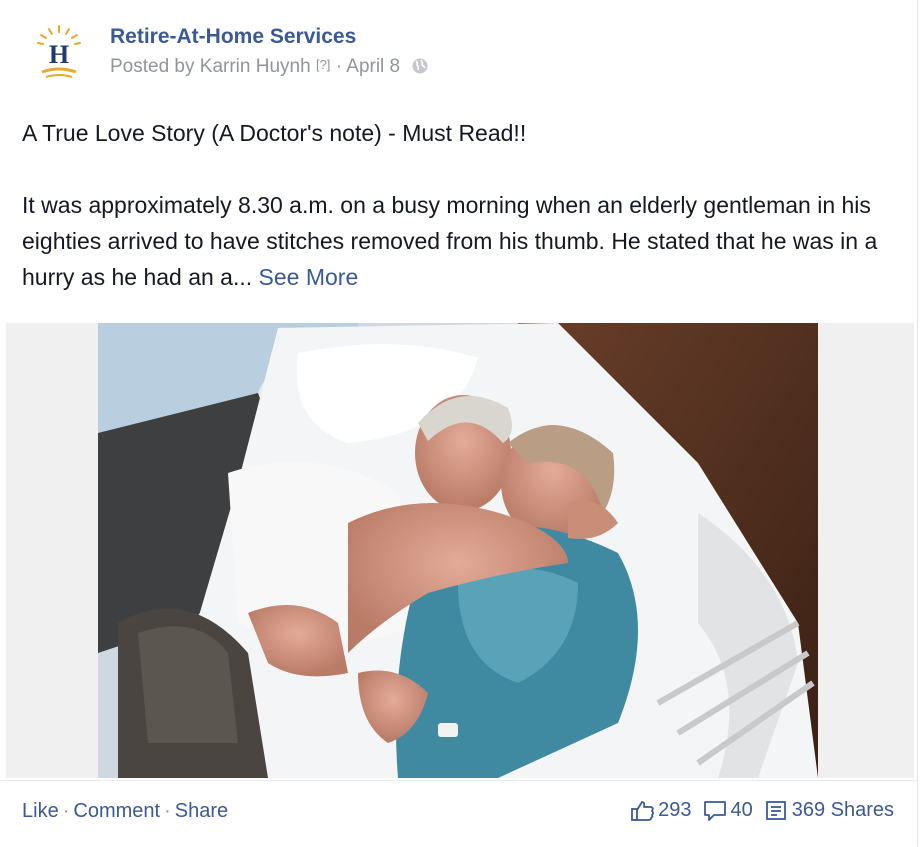 This screenshot has width=920, height=847. I want to click on page-name-link: Retire-At-Home Services, so click(233, 37).